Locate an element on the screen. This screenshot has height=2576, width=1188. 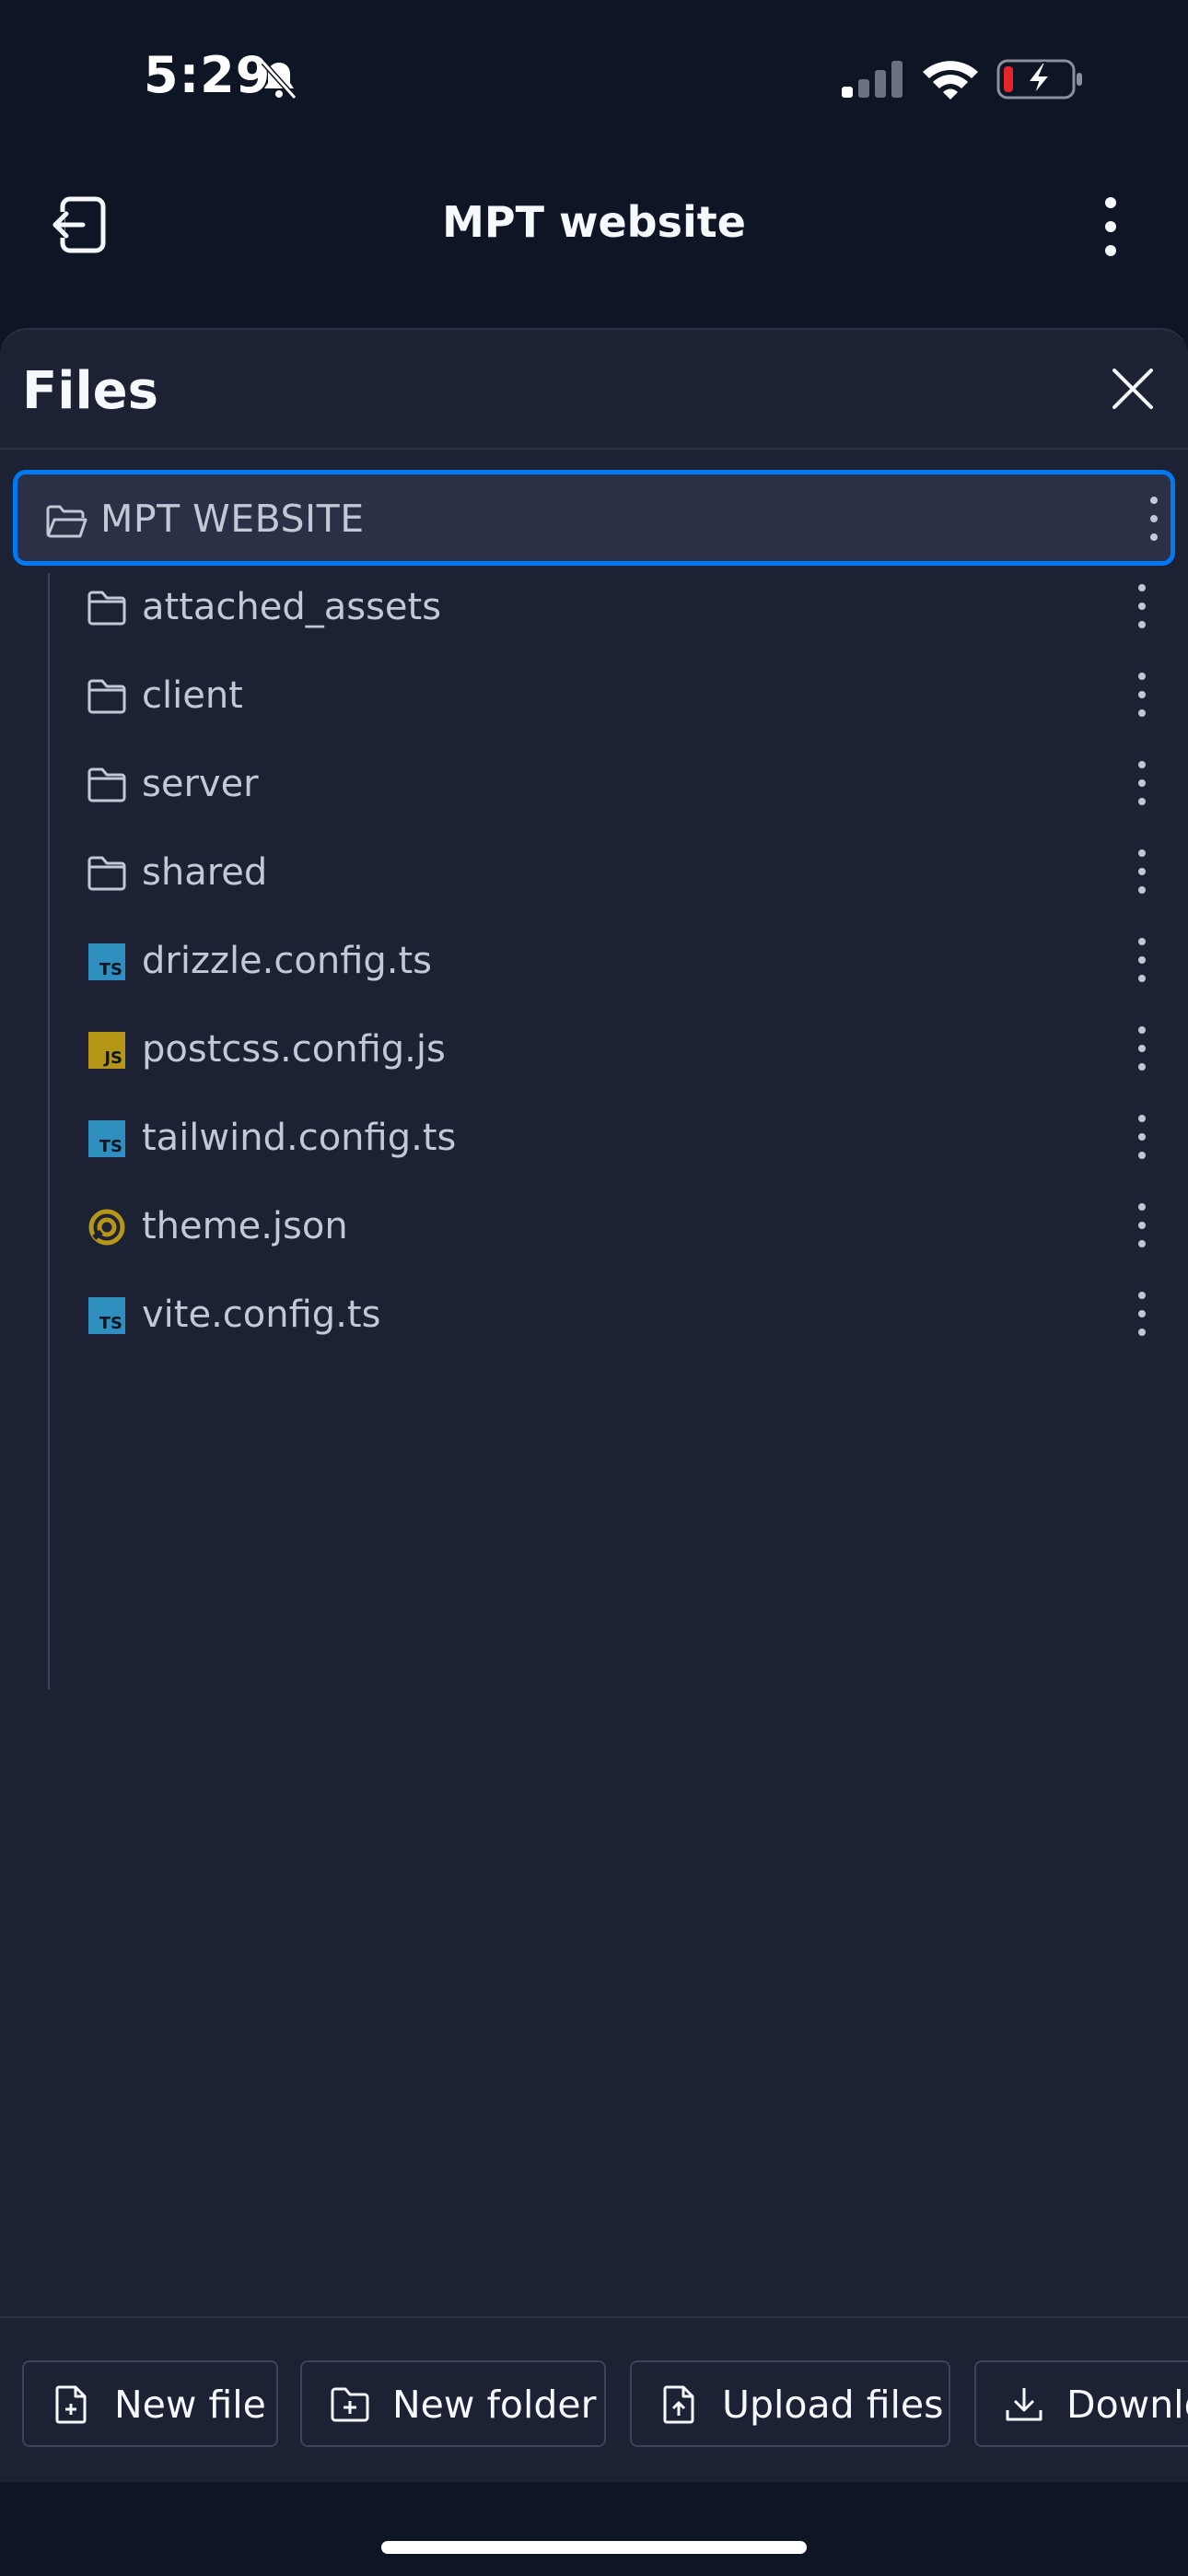
status-bar: 5:29 is located at coordinates (594, 78).